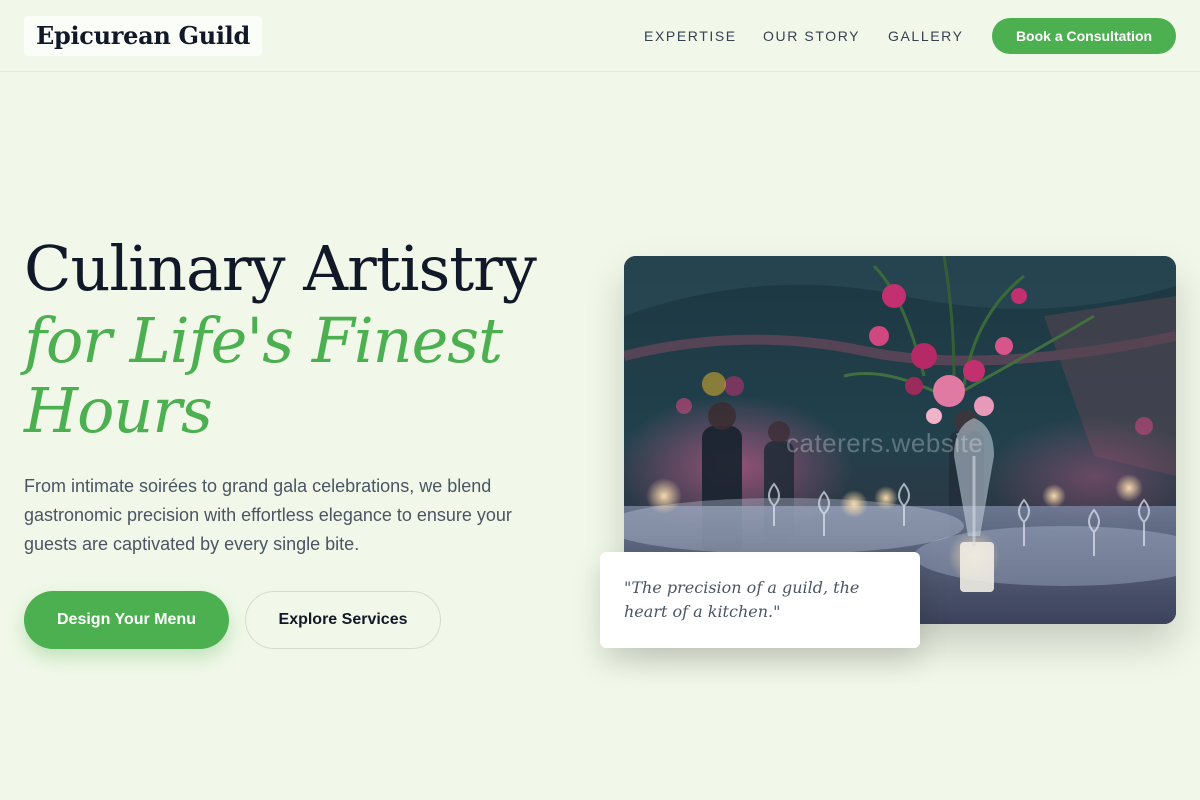 The image size is (1200, 800). What do you see at coordinates (263, 375) in the screenshot?
I see `hero-title-line-2: for Life's Finest Hours` at bounding box center [263, 375].